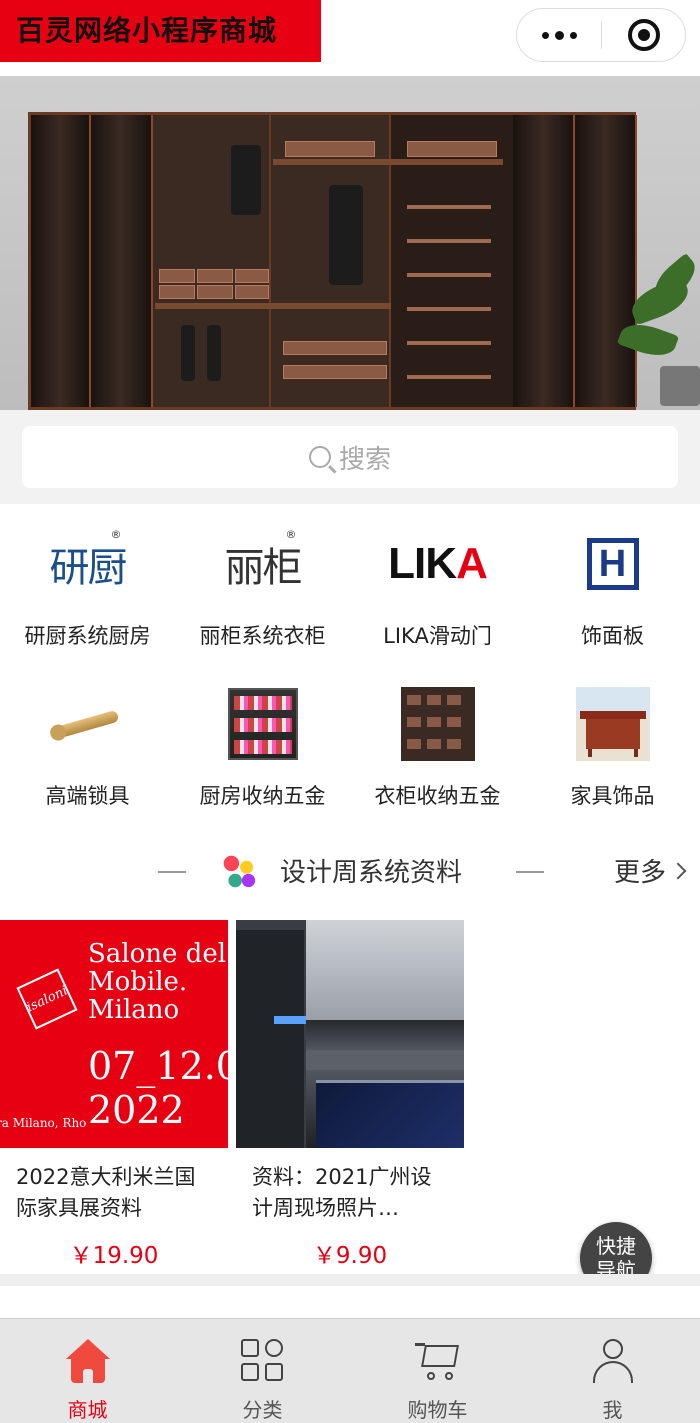 This screenshot has height=1423, width=700. I want to click on product-image-title: Salone del Mobile. Milano, so click(157, 982).